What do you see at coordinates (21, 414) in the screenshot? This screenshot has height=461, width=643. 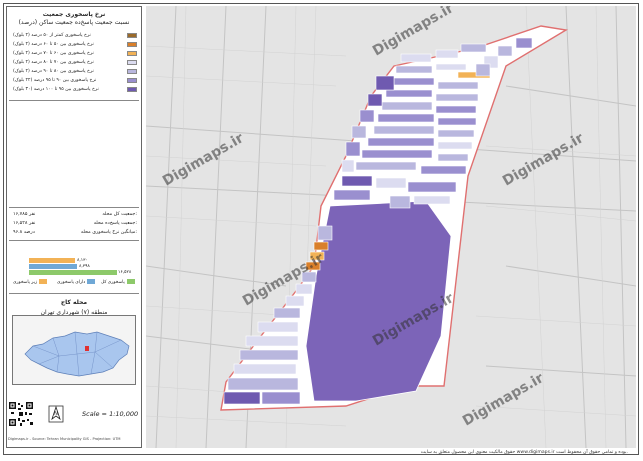 I see `qr-code-icon` at bounding box center [21, 414].